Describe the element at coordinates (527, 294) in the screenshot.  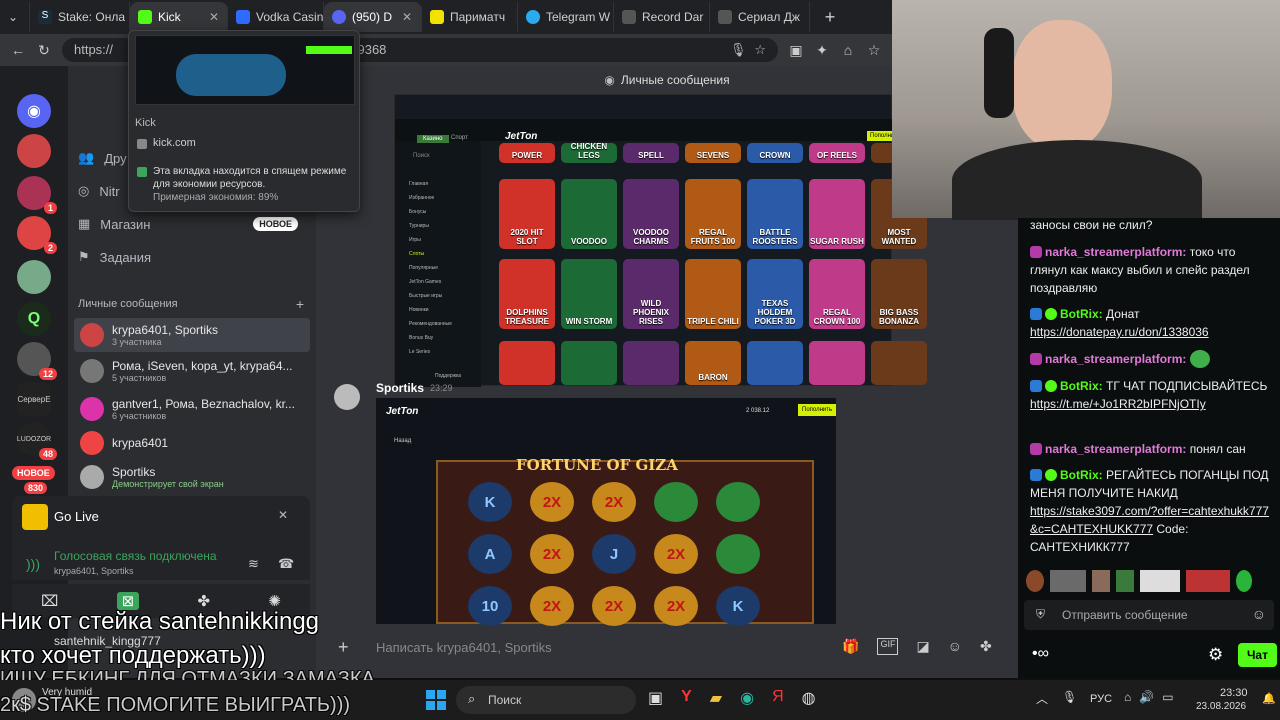
I see `game-tile: DOLPHINS TREASURE` at that location.